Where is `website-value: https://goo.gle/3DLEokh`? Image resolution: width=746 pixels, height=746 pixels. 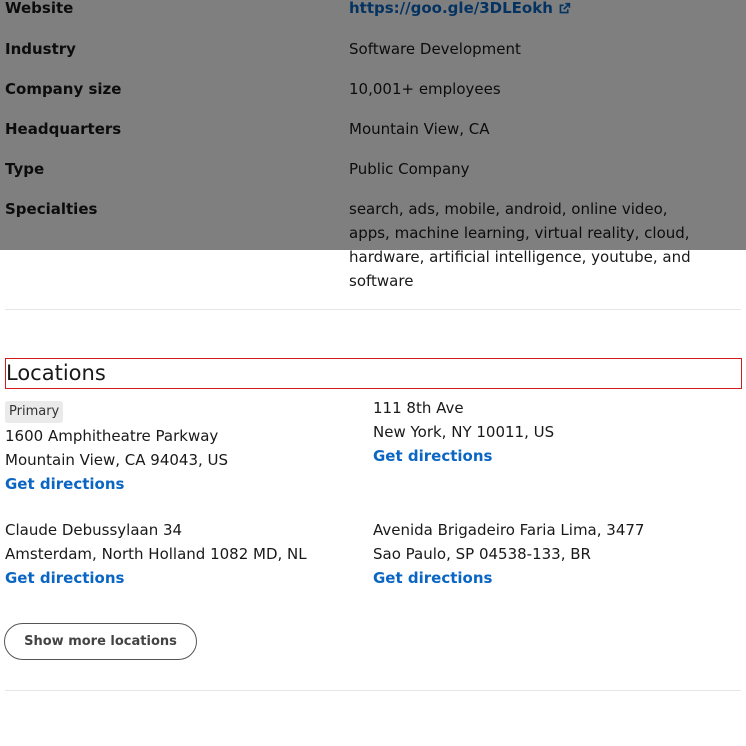
website-value: https://goo.gle/3DLEokh is located at coordinates (529, 10).